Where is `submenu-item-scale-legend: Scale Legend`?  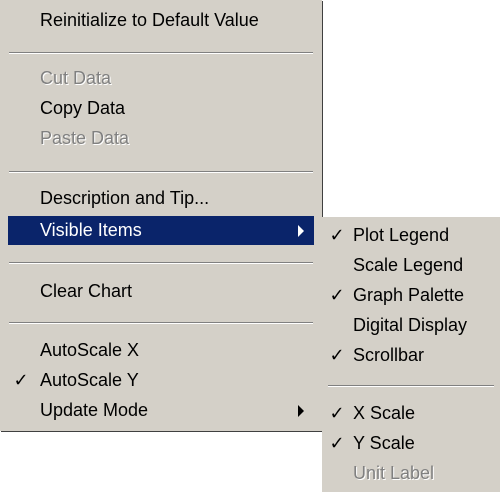
submenu-item-scale-legend: Scale Legend is located at coordinates (411, 265).